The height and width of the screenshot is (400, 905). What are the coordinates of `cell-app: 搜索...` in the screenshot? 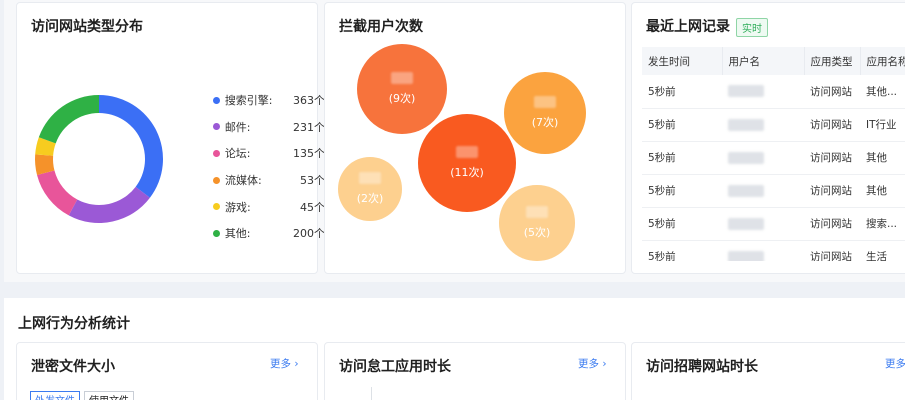 It's located at (882, 224).